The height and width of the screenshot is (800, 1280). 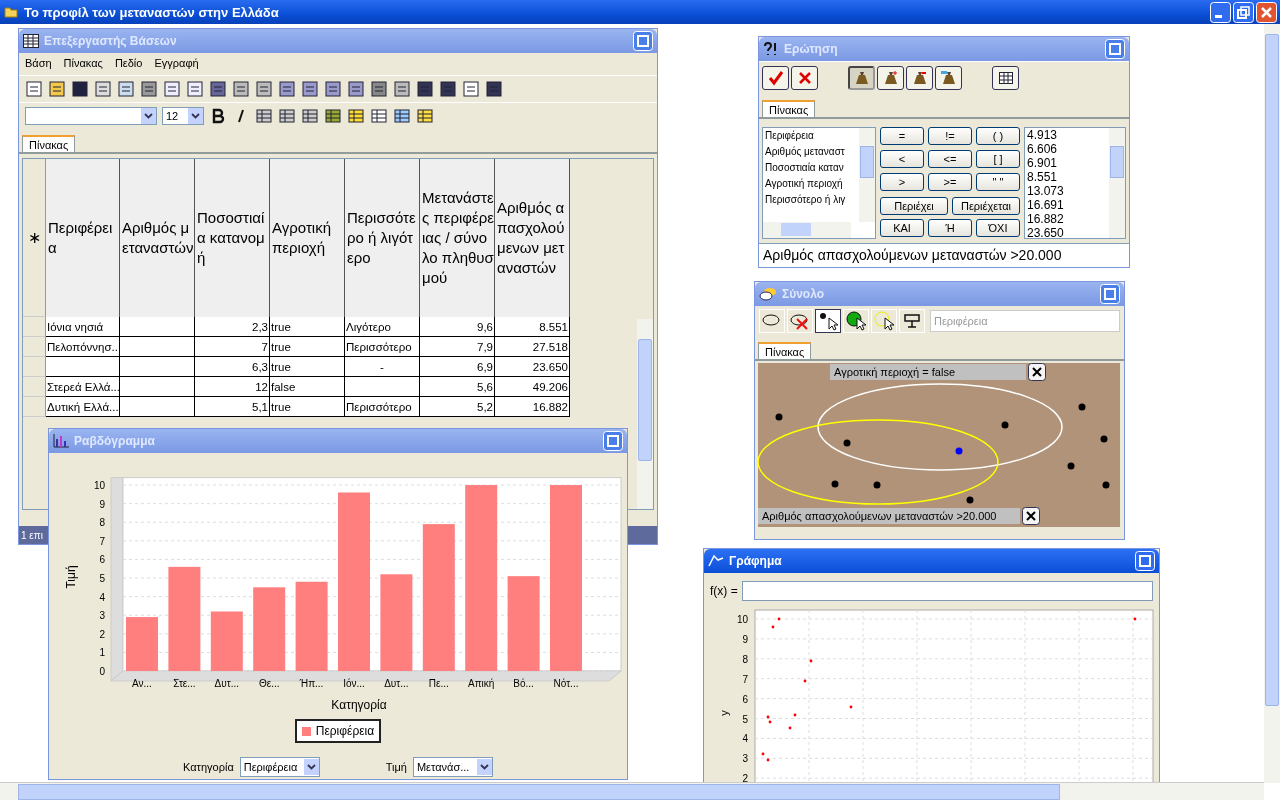 What do you see at coordinates (944, 255) in the screenshot?
I see `query-expression-field: Αριθμός απασχολούμενων μεταναστών >20.000` at bounding box center [944, 255].